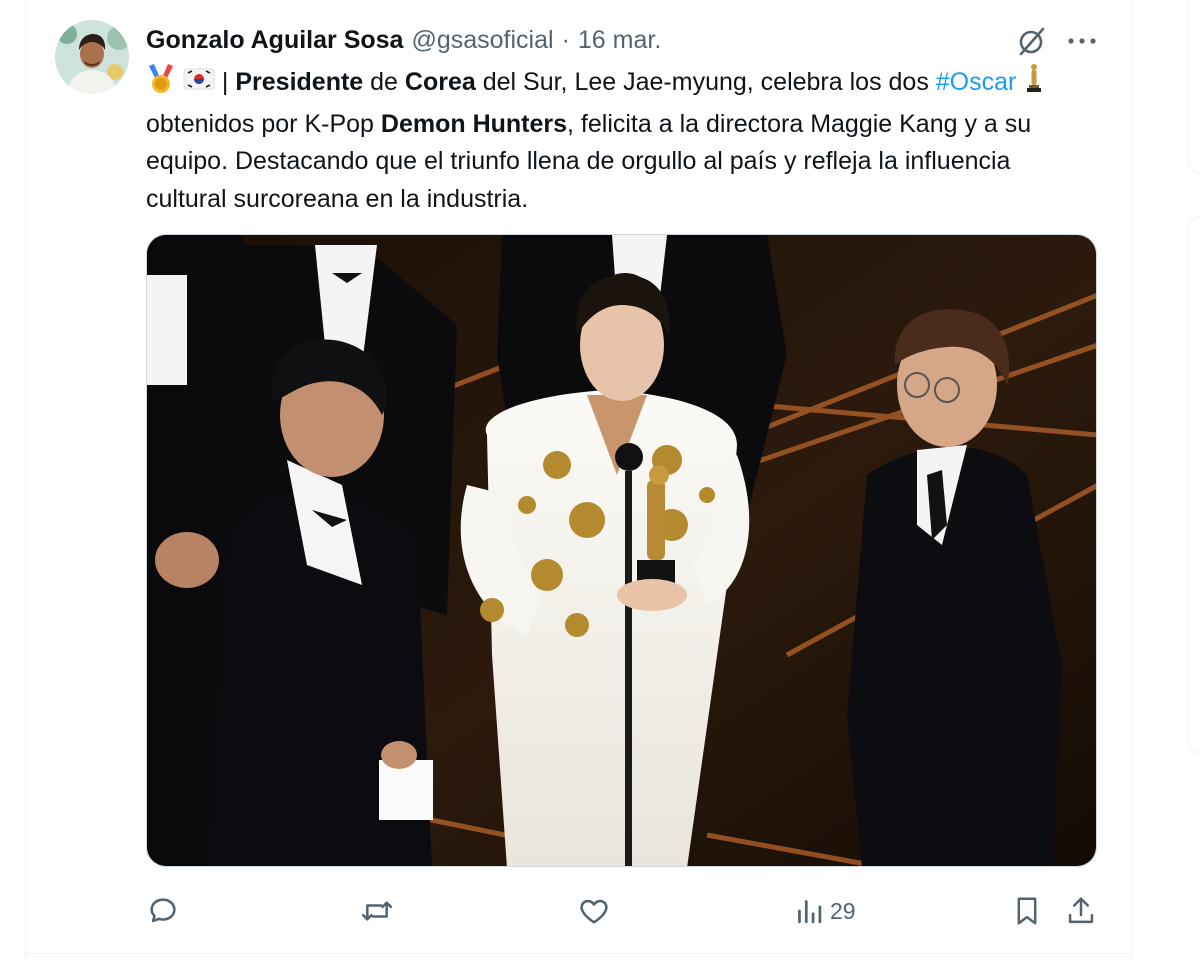  I want to click on more-icon, so click(1082, 41).